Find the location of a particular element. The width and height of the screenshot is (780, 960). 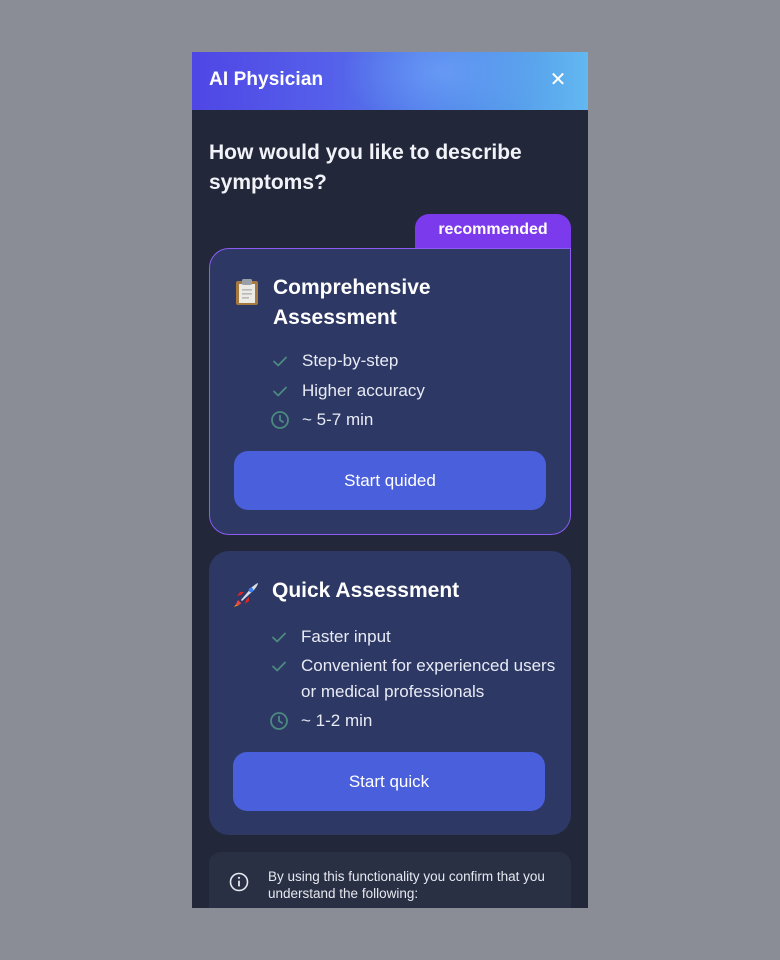

feature-text: ~ 1-2 min is located at coordinates (337, 720).